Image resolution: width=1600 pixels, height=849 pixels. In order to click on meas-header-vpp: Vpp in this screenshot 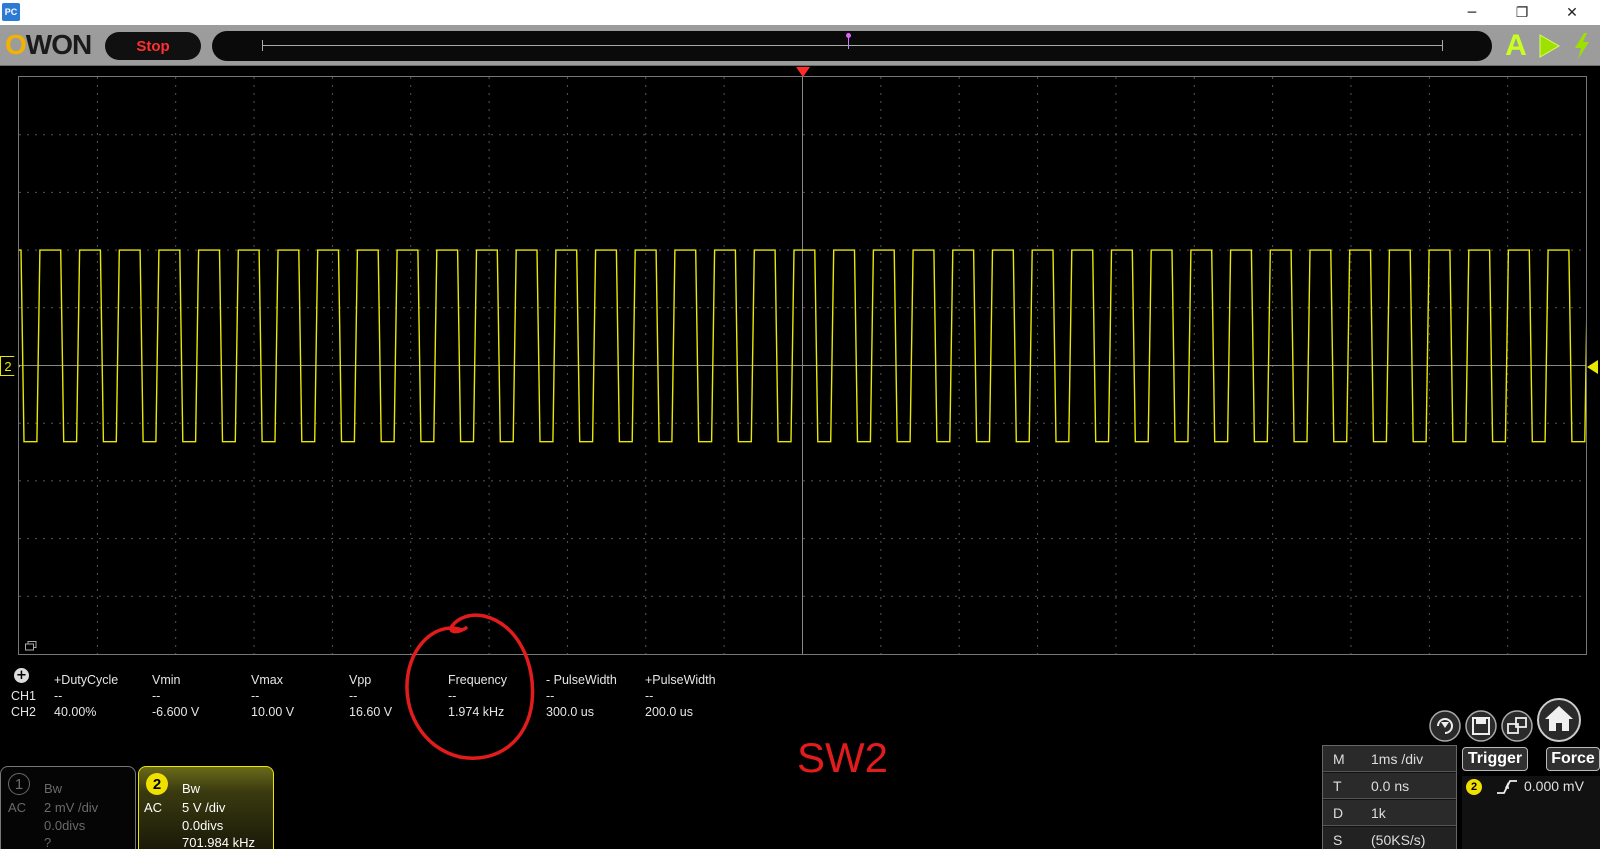, I will do `click(360, 680)`.